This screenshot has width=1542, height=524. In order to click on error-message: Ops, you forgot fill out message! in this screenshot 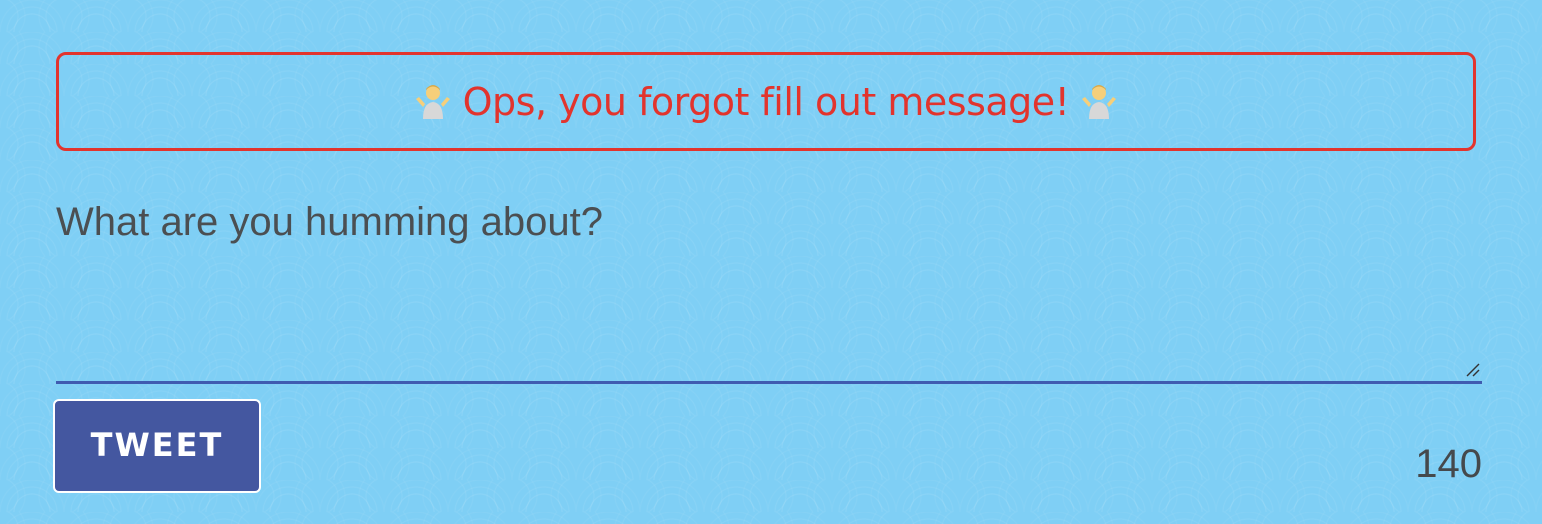, I will do `click(766, 102)`.